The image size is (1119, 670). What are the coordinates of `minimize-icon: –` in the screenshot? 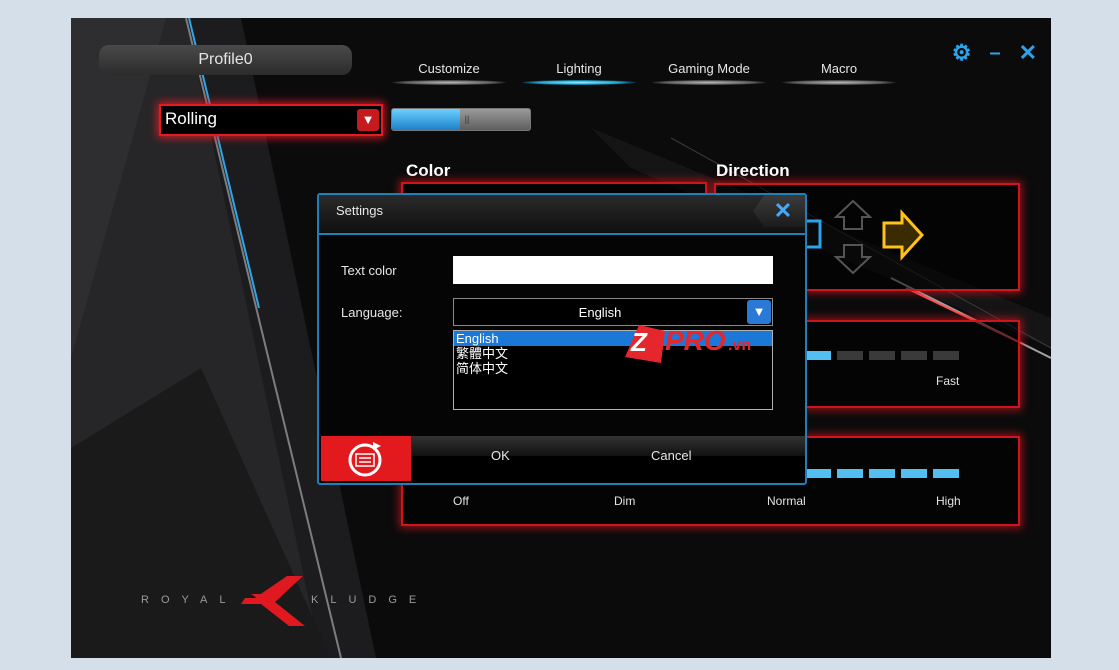 It's located at (994, 53).